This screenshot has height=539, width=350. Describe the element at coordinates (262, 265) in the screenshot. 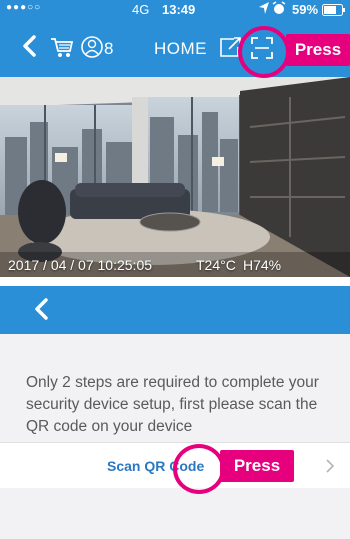

I see `humidity-reading: H74%` at that location.